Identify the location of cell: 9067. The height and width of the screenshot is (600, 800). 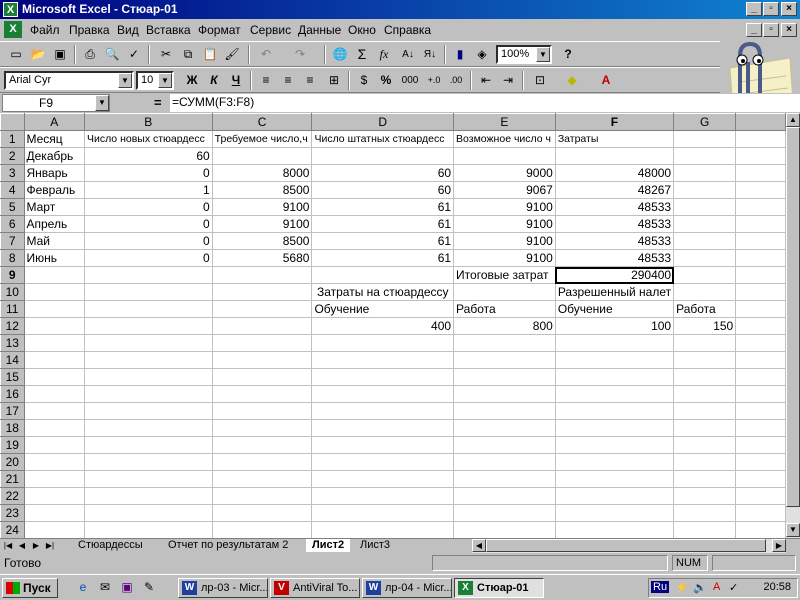
(504, 190).